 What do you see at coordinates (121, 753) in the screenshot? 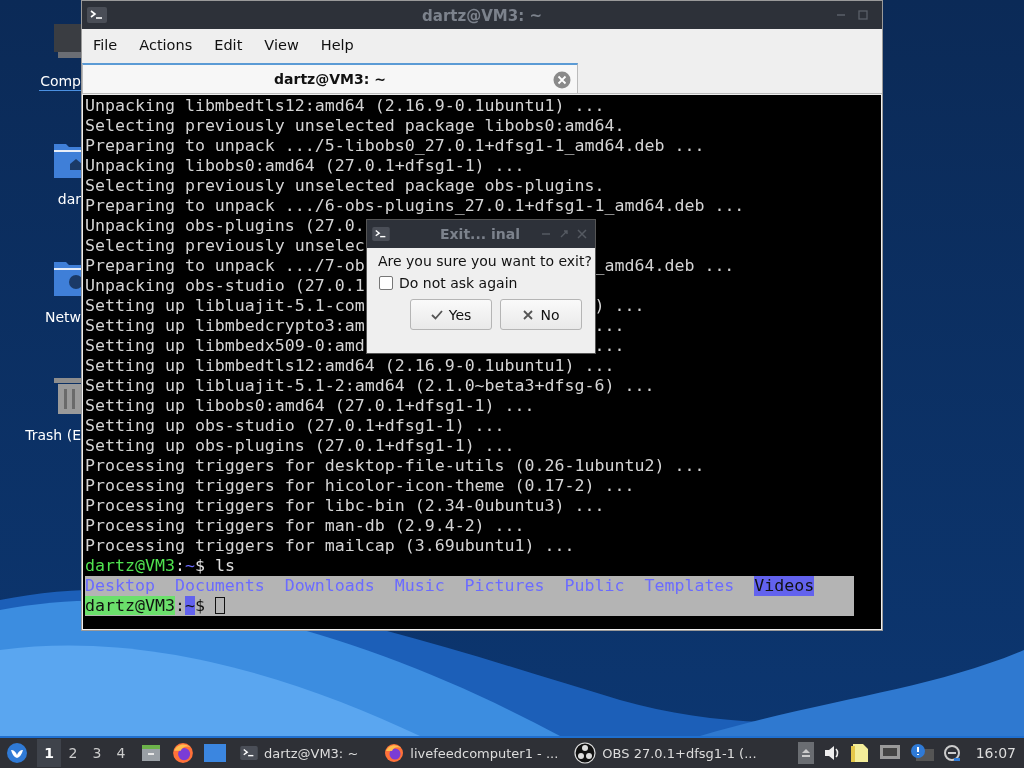
I see `workspace-button: 4` at bounding box center [121, 753].